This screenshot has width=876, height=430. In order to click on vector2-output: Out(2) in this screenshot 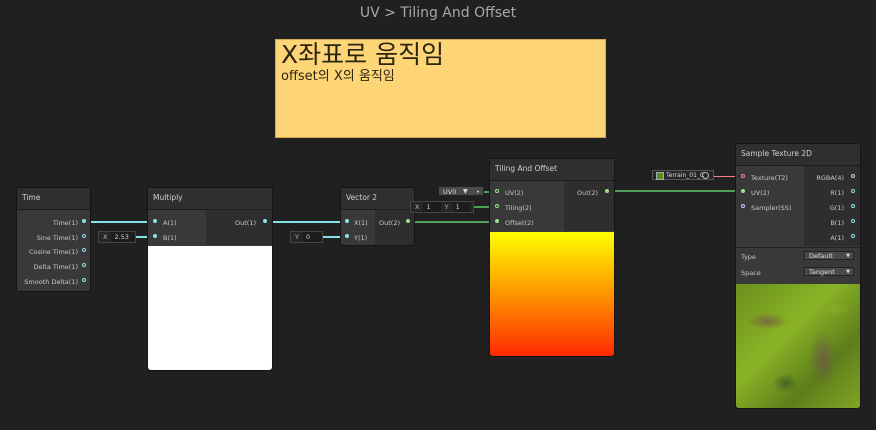, I will do `click(389, 223)`.